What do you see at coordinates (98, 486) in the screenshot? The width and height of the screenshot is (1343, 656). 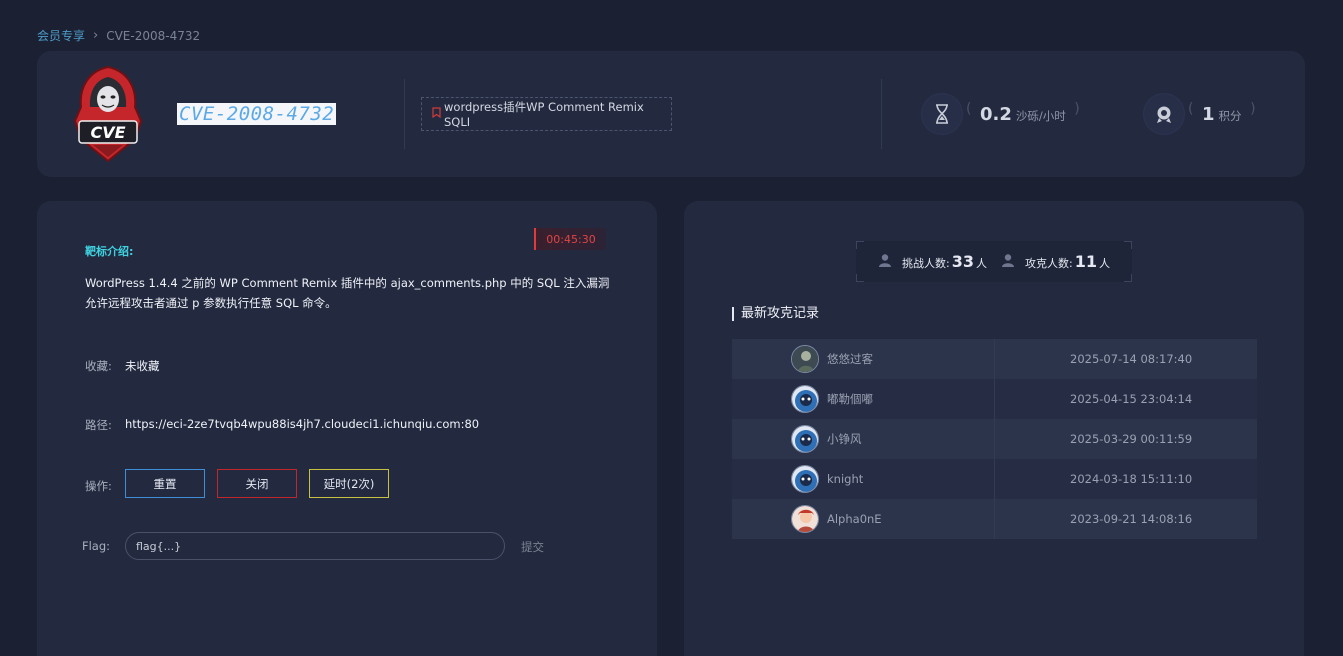 I see `ops-label: 操作:` at bounding box center [98, 486].